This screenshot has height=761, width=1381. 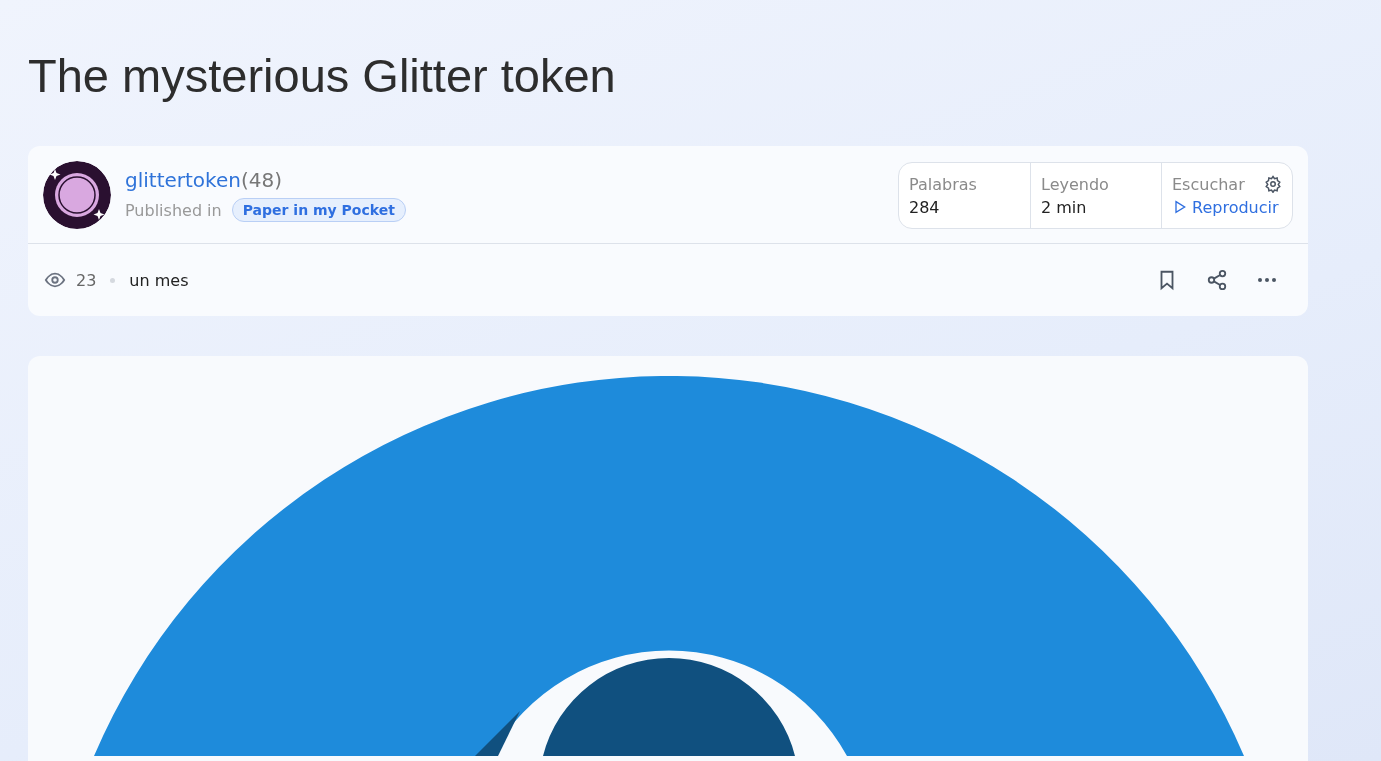 What do you see at coordinates (1267, 280) in the screenshot?
I see `more-icon` at bounding box center [1267, 280].